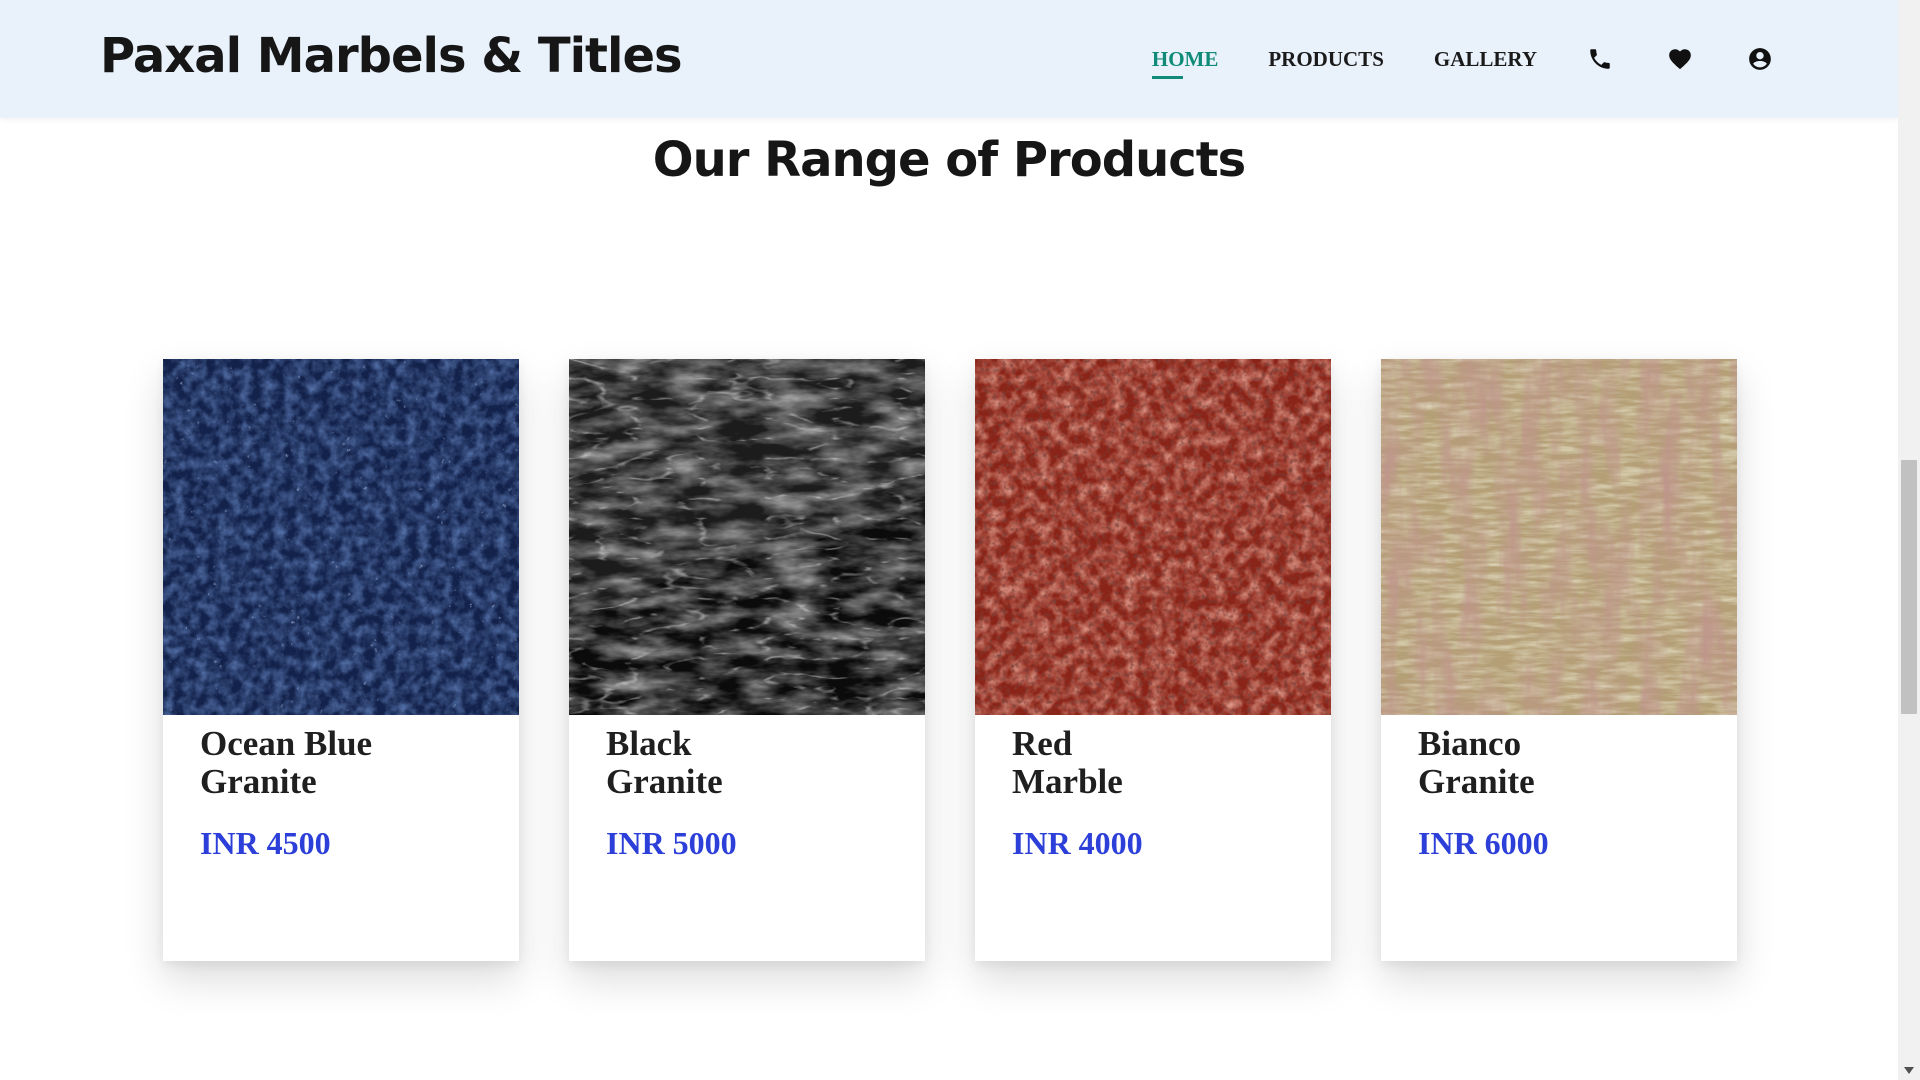 The height and width of the screenshot is (1080, 1920). What do you see at coordinates (1909, 587) in the screenshot?
I see `scroll-thumb` at bounding box center [1909, 587].